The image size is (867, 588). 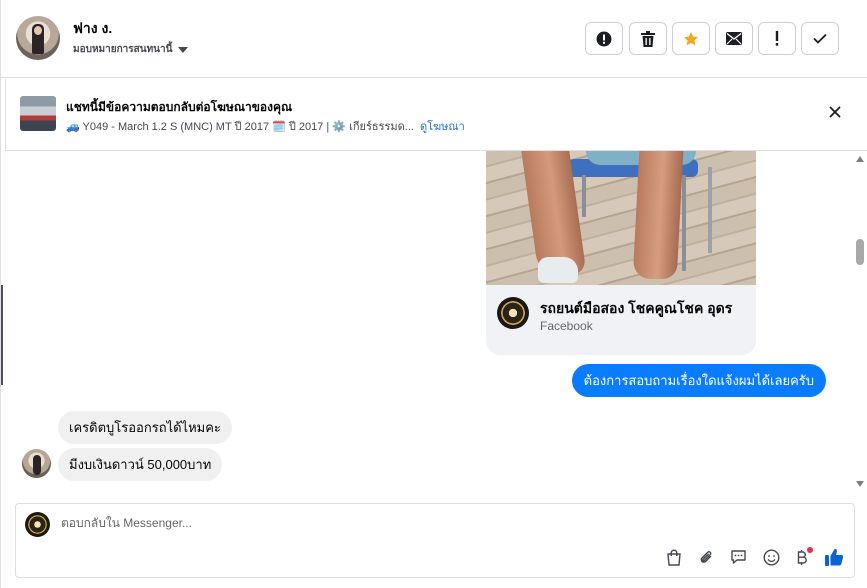 I want to click on saved-reply-button, so click(x=738, y=557).